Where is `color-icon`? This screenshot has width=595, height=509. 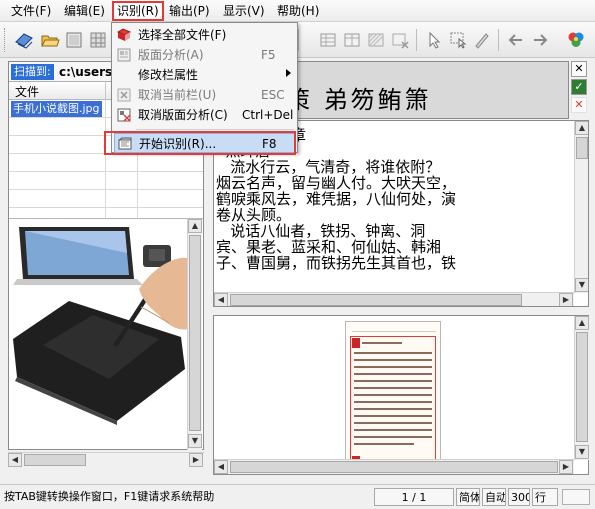
color-icon is located at coordinates (576, 40).